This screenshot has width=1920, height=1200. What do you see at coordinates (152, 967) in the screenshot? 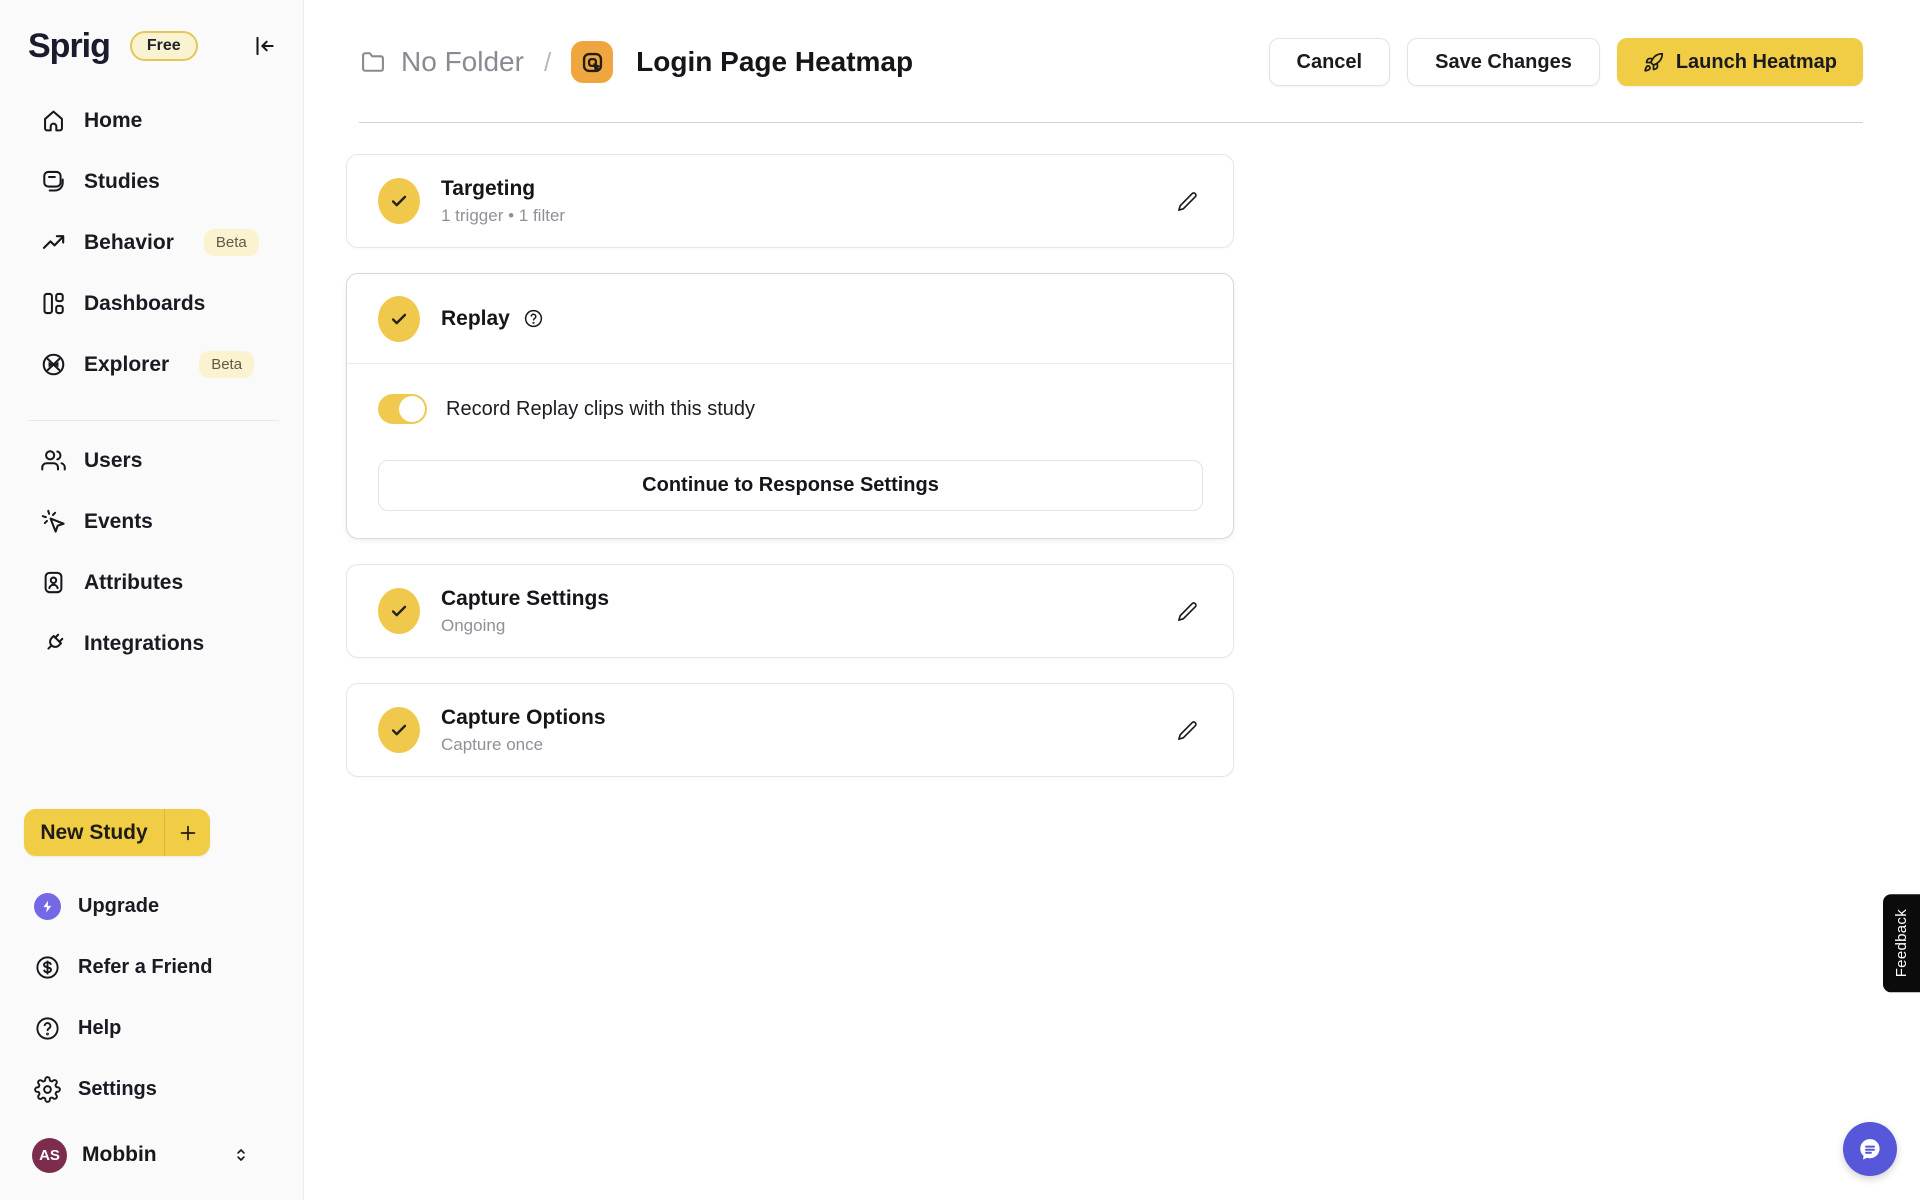
I see `sidebar-item-refer-a-friend: Refer a Friend` at bounding box center [152, 967].